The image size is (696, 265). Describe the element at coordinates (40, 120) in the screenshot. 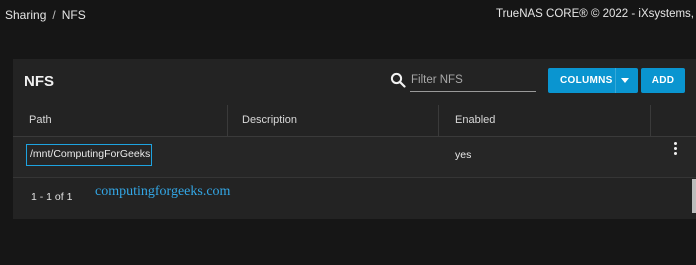

I see `column-header-path: Path` at that location.